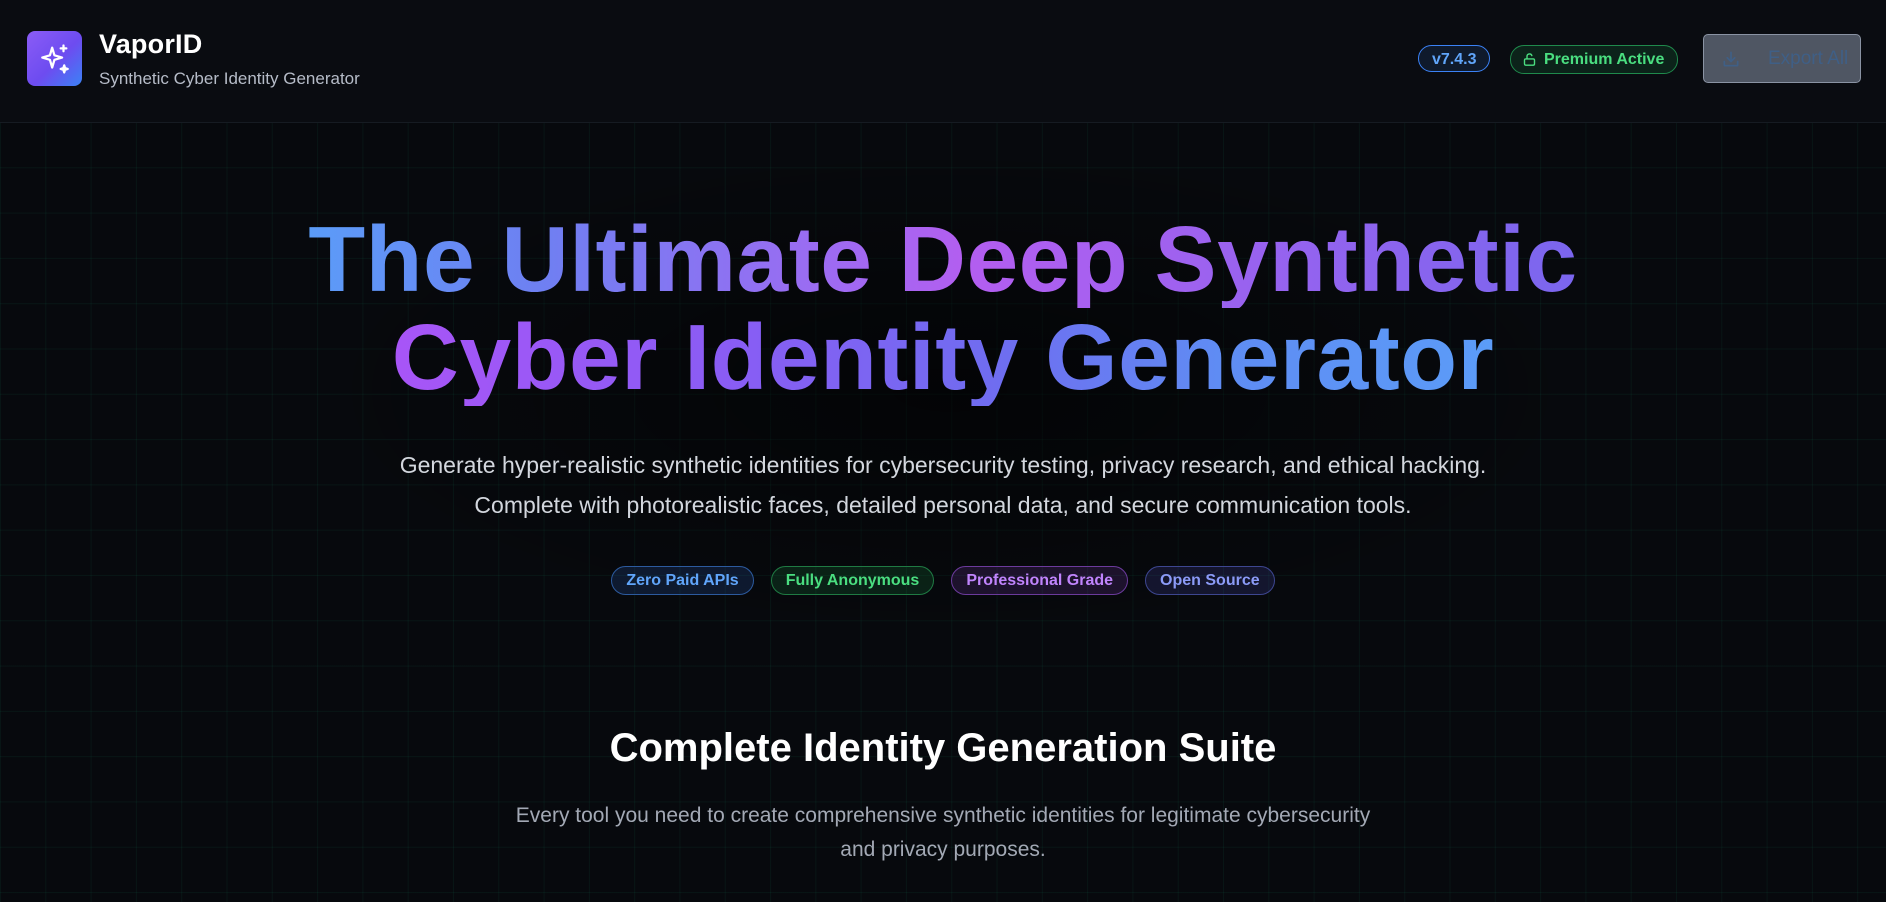  I want to click on unlock-icon, so click(1529, 59).